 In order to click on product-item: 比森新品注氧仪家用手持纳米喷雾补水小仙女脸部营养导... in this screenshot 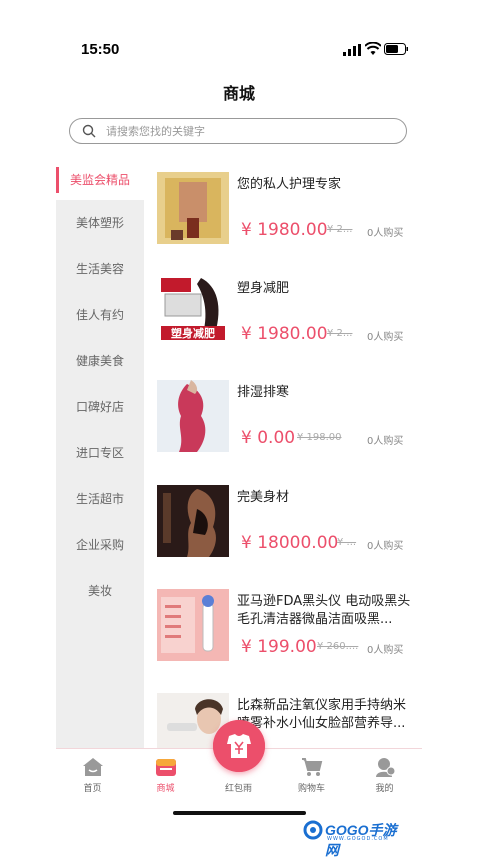, I will do `click(289, 720)`.